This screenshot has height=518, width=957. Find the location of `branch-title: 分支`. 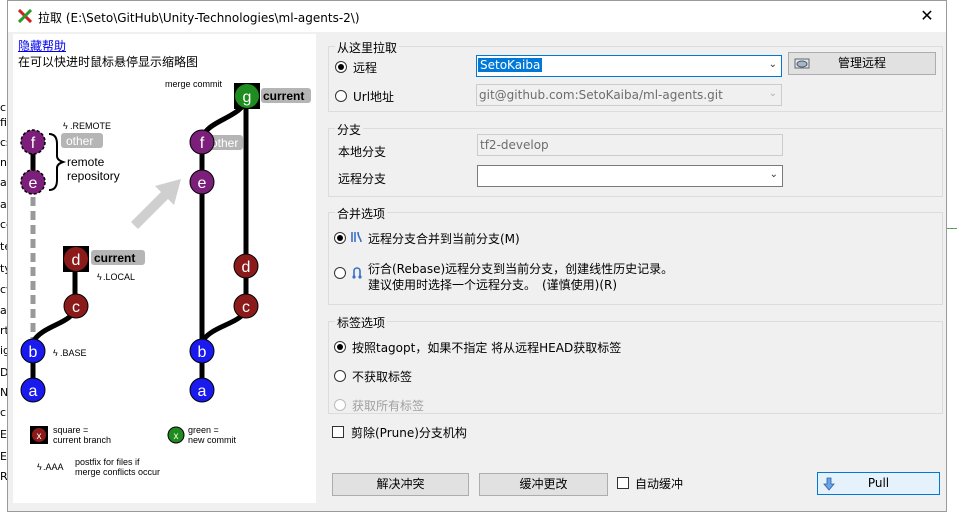

branch-title: 分支 is located at coordinates (349, 129).